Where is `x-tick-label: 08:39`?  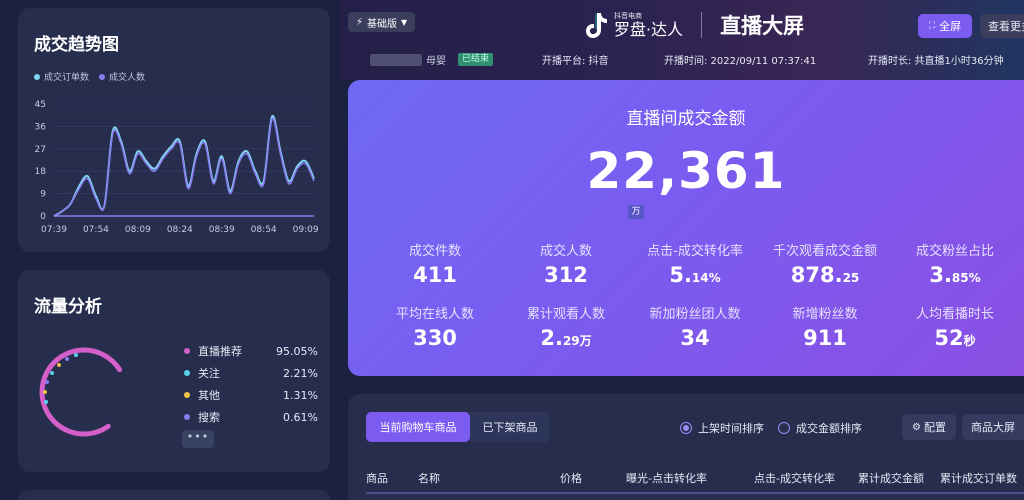
x-tick-label: 08:39 is located at coordinates (222, 230).